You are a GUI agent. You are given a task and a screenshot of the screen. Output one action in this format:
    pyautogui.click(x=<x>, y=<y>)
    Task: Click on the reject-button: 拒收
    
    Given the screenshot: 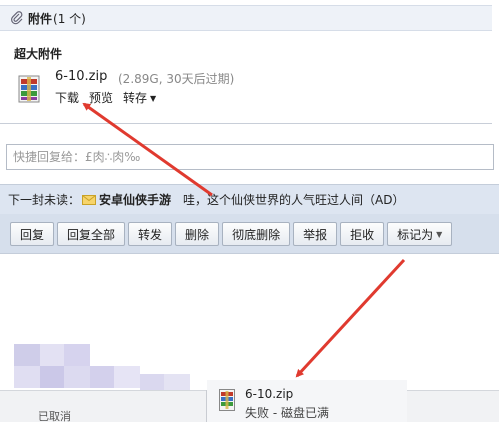 What is the action you would take?
    pyautogui.click(x=362, y=234)
    